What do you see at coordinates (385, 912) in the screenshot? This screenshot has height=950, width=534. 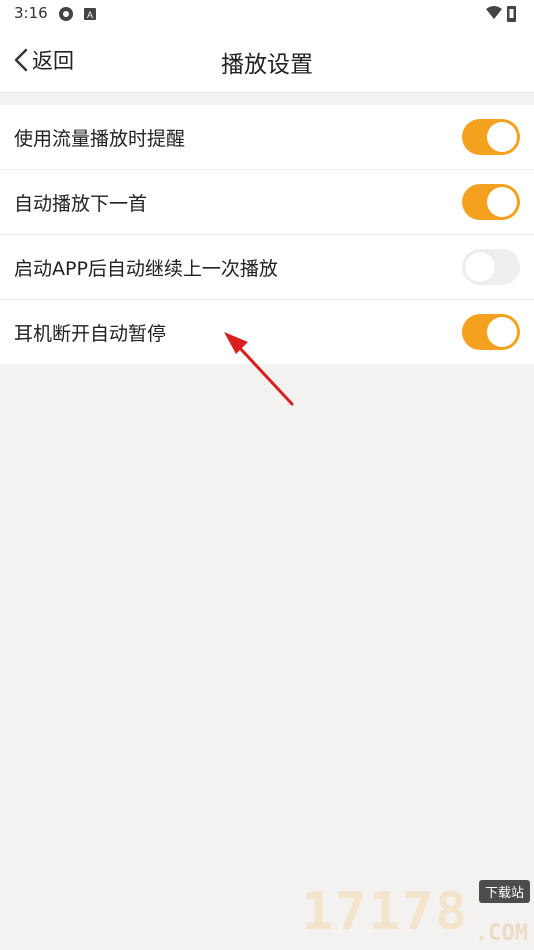 I see `watermark-number: 17178` at bounding box center [385, 912].